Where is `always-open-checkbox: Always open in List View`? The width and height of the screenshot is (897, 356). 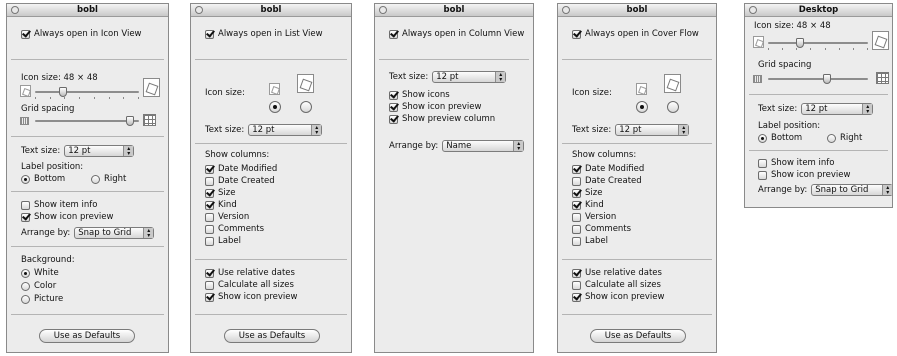 always-open-checkbox: Always open in List View is located at coordinates (264, 34).